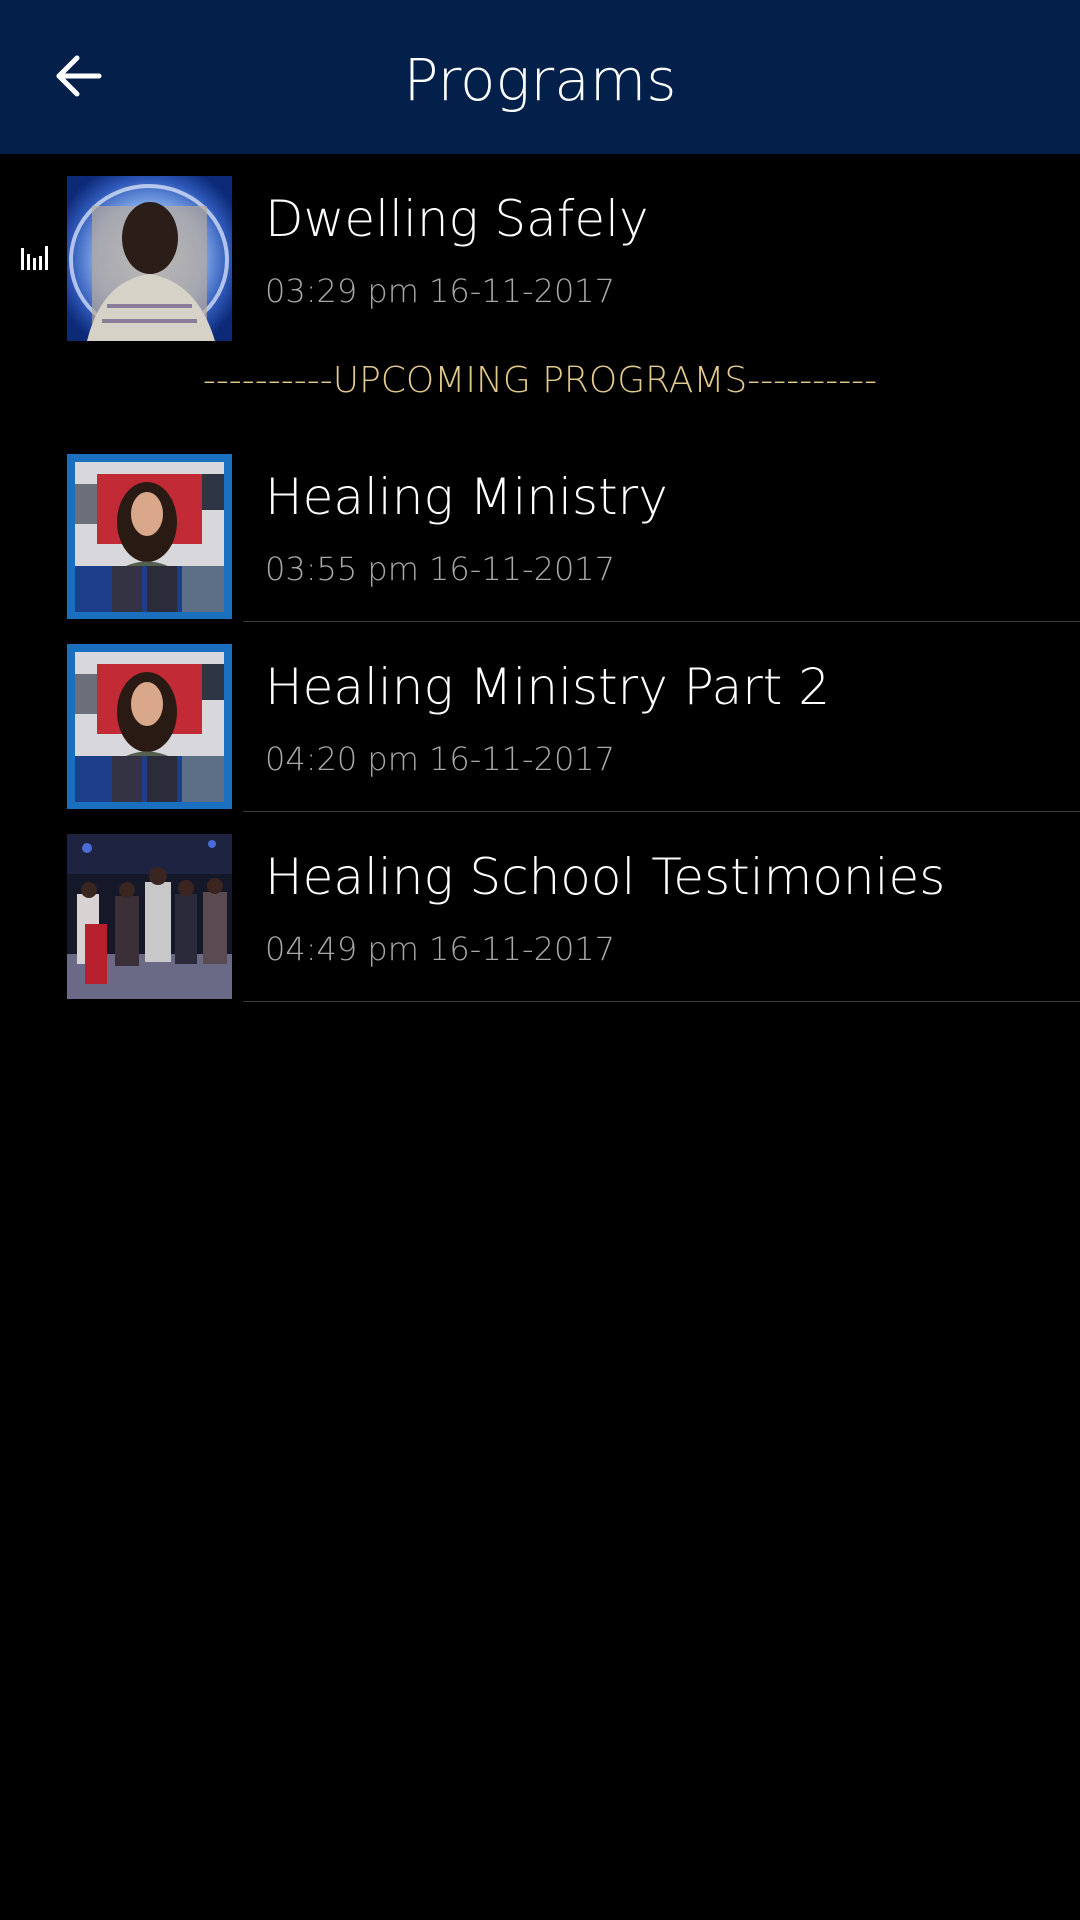 This screenshot has width=1080, height=1920. I want to click on program-time: 04:20 pm 16-11-2017, so click(440, 759).